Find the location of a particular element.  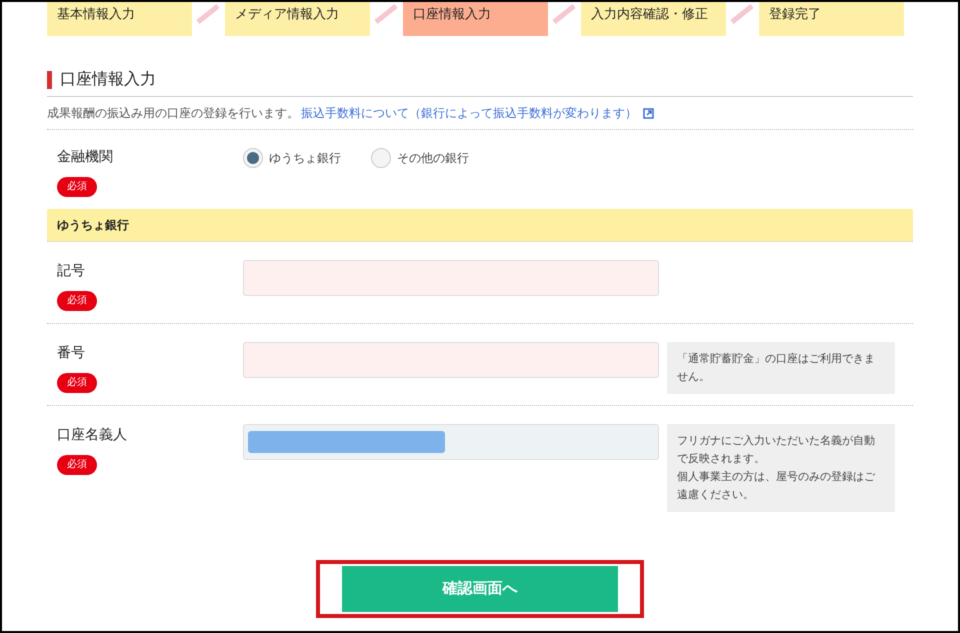

field-label: 記号 is located at coordinates (71, 270).